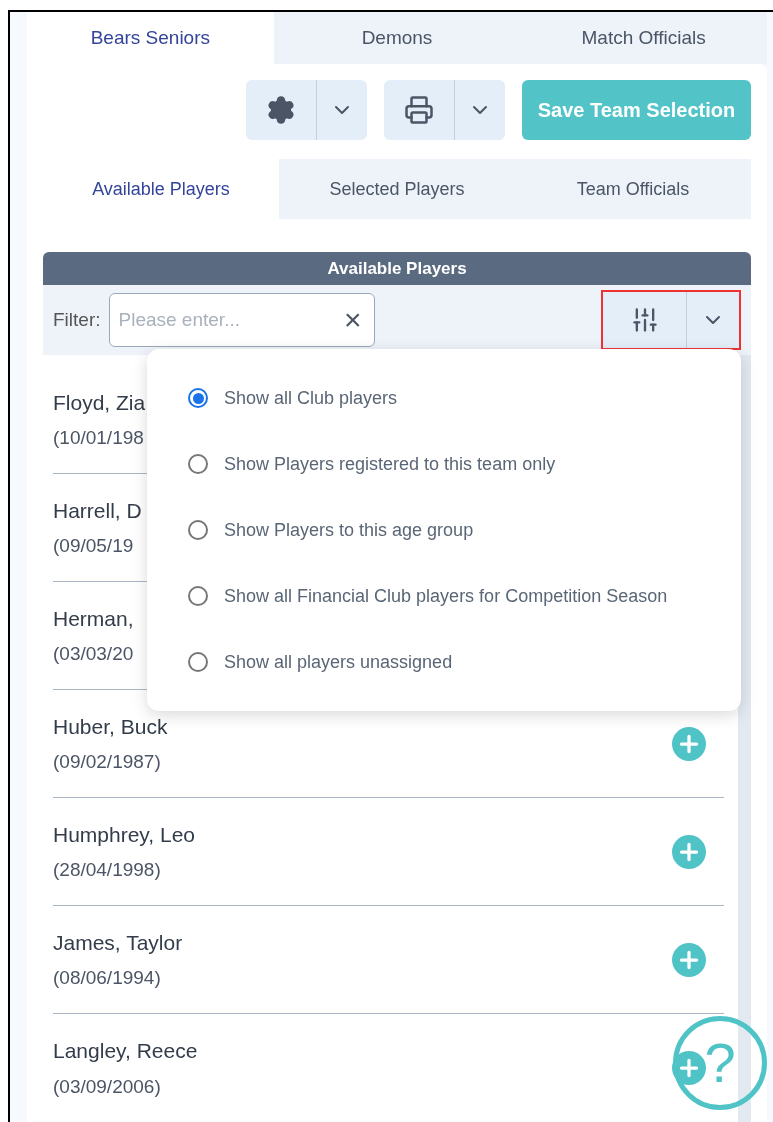  Describe the element at coordinates (77, 319) in the screenshot. I see `filter-label: Filter:` at that location.